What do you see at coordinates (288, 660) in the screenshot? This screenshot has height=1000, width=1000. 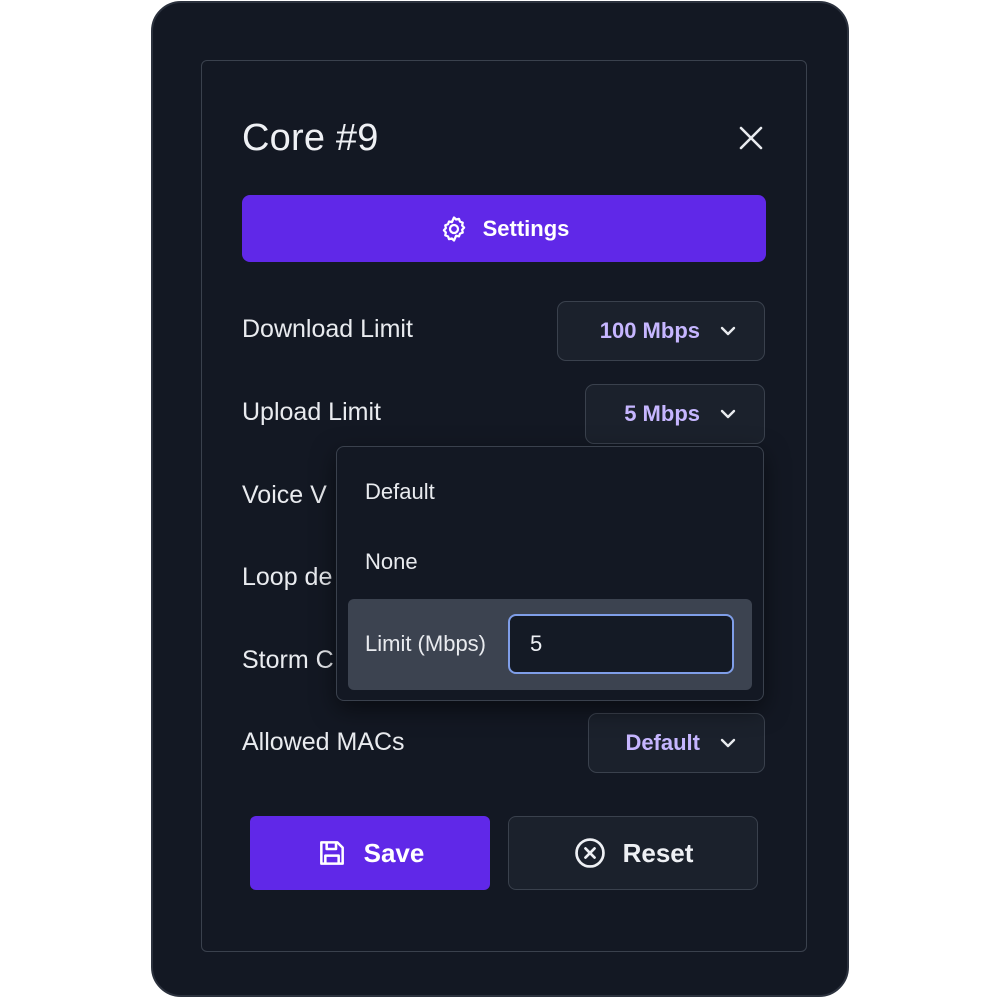 I see `storm-control-label: Storm C` at bounding box center [288, 660].